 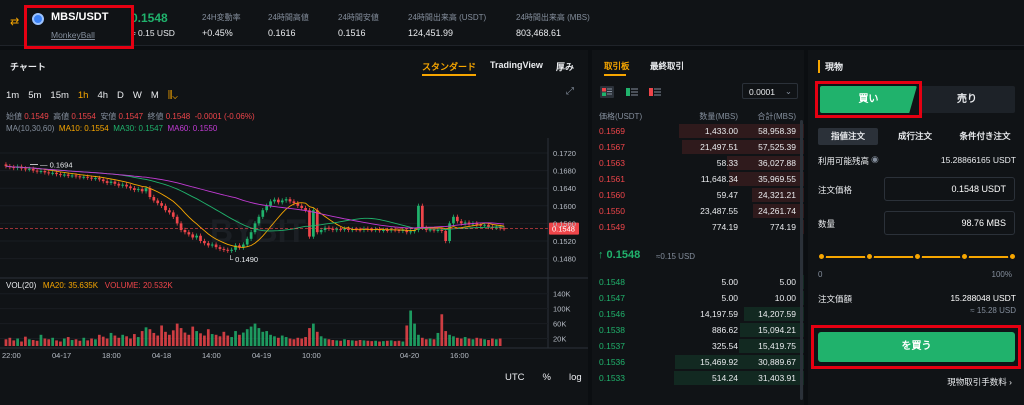 I want to click on book-row: 0.1546 14,197.59 14,207.59, so click(x=698, y=314).